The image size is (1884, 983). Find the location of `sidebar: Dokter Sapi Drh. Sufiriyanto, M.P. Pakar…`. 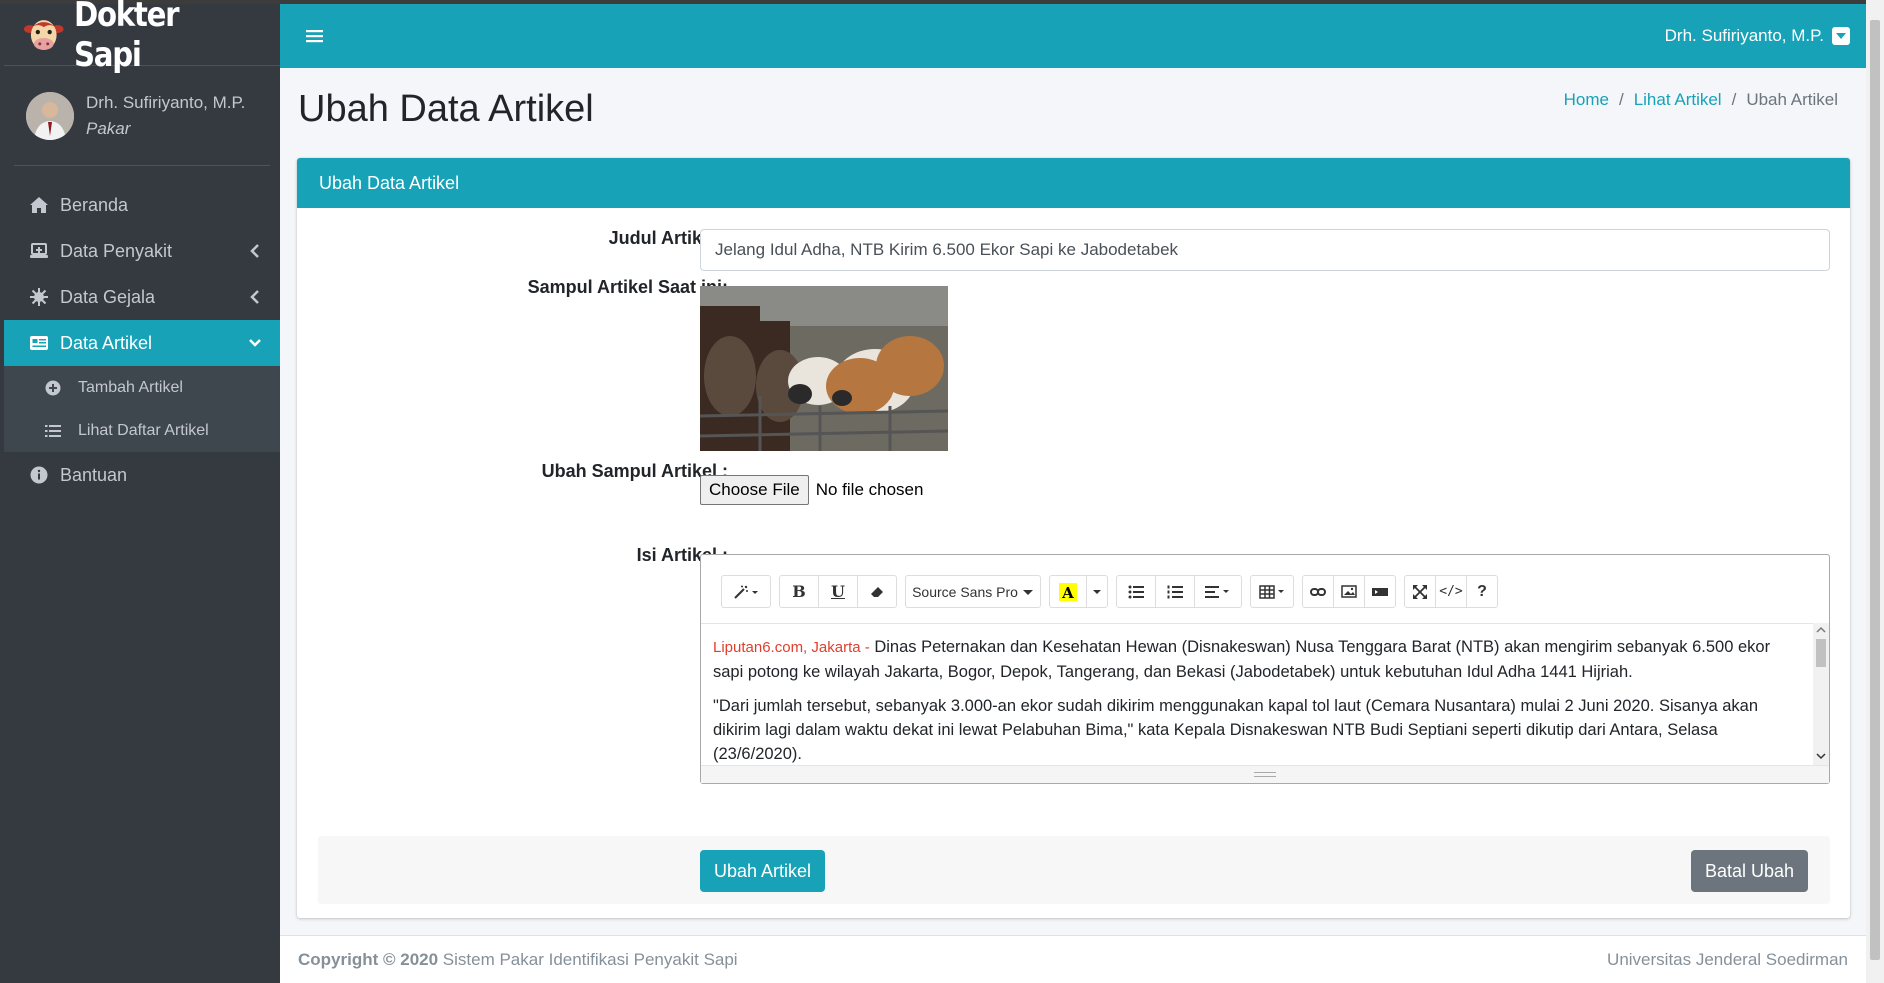

sidebar: Dokter Sapi Drh. Sufiriyanto, M.P. Pakar… is located at coordinates (142, 491).